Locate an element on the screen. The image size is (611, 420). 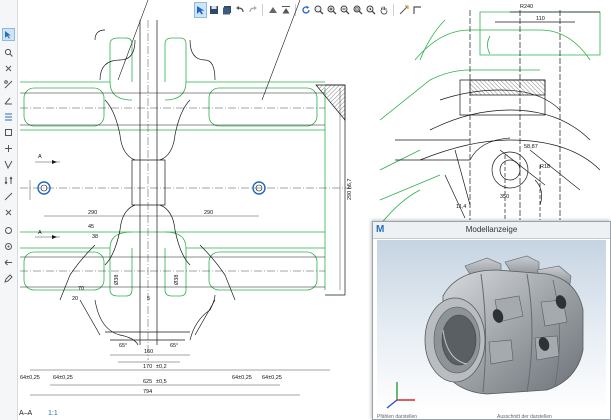
zoom-icon is located at coordinates (8, 52).